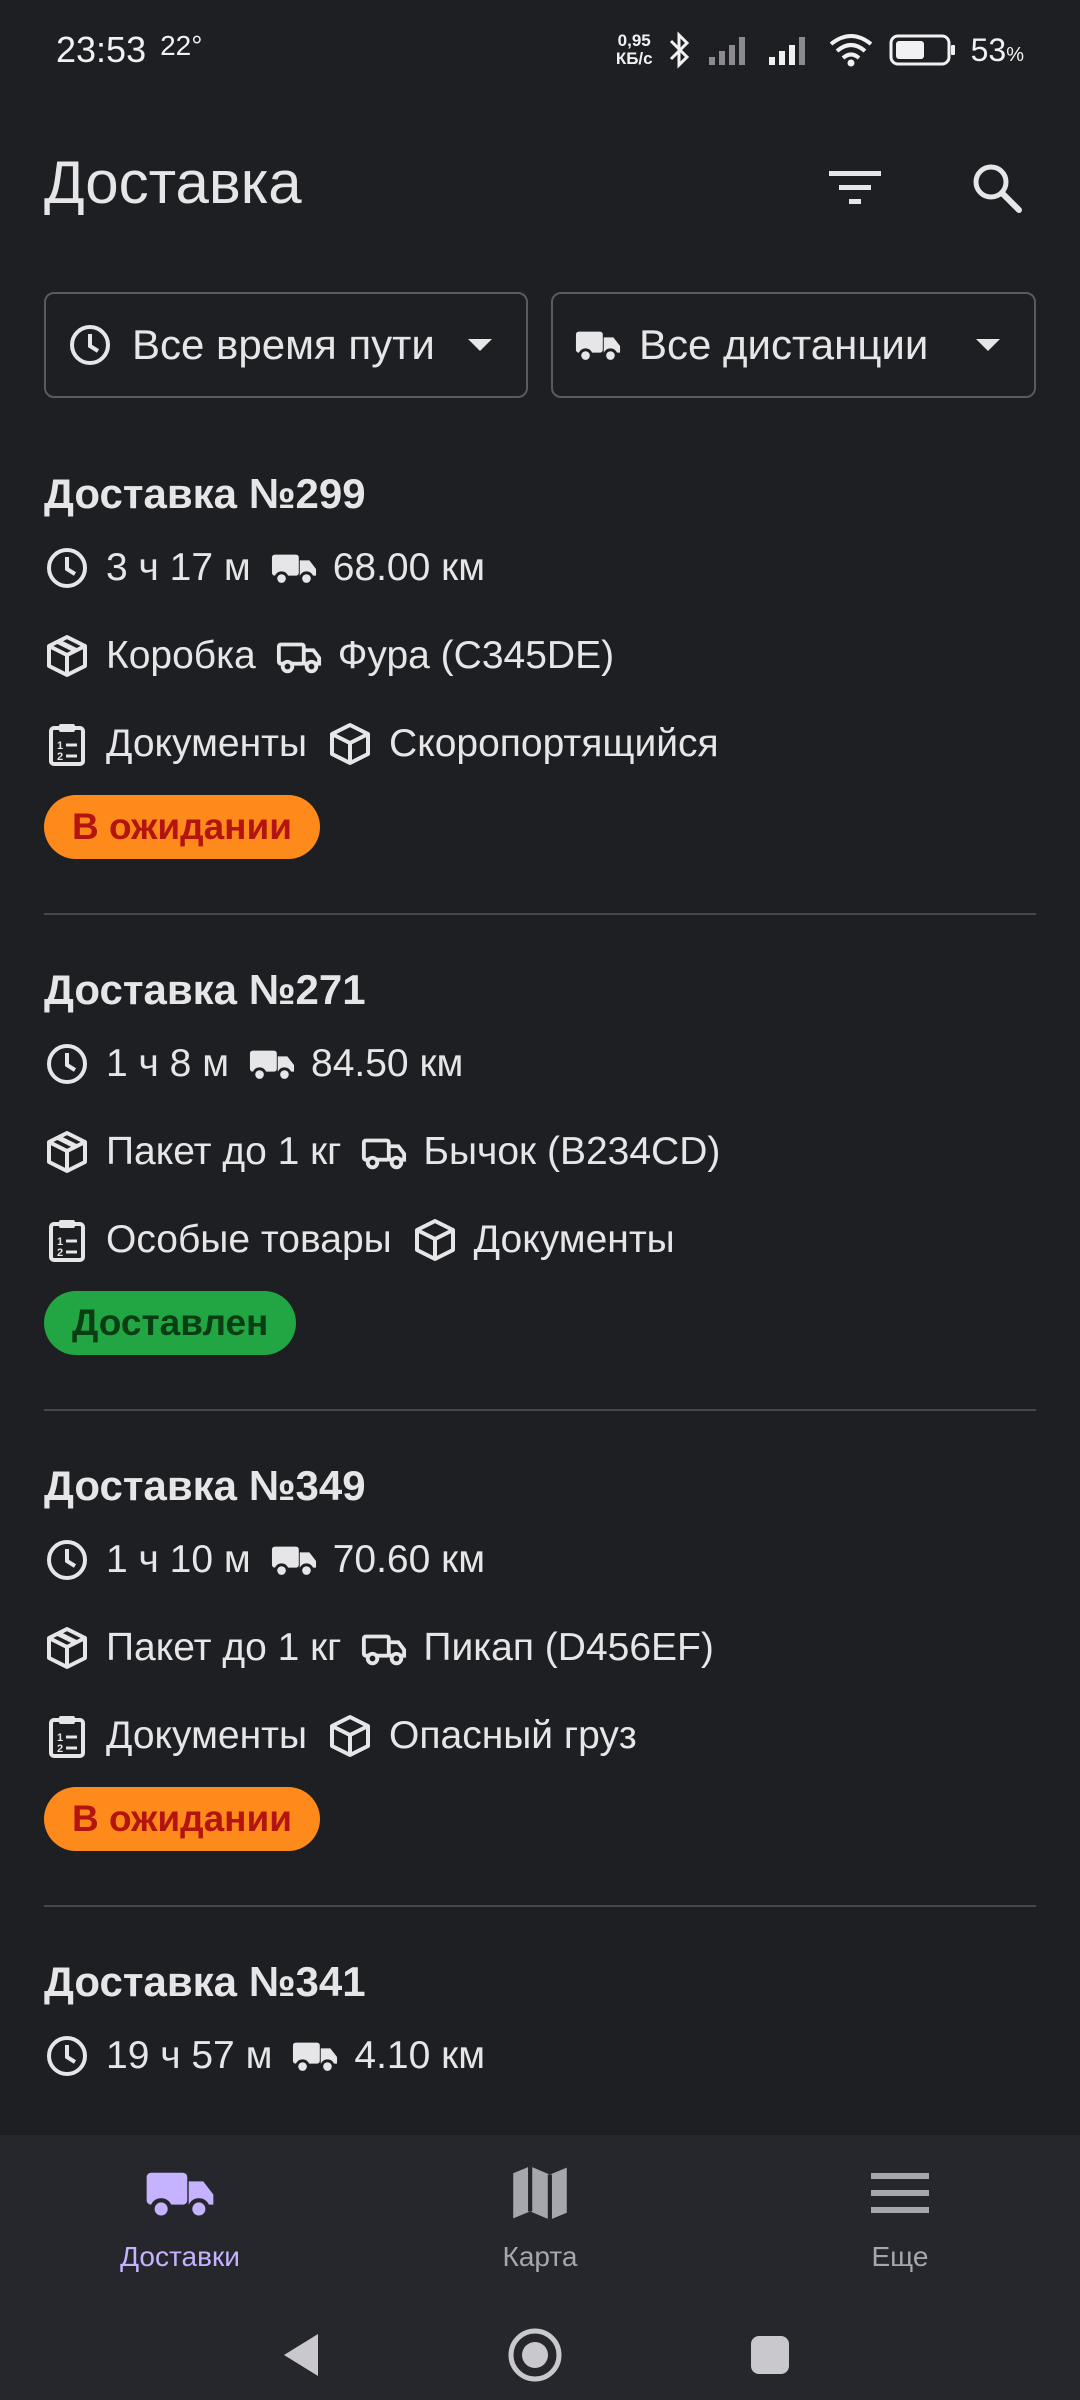 The height and width of the screenshot is (2400, 1080). What do you see at coordinates (476, 655) in the screenshot?
I see `delivery-vehicle: Фура (C345DE)` at bounding box center [476, 655].